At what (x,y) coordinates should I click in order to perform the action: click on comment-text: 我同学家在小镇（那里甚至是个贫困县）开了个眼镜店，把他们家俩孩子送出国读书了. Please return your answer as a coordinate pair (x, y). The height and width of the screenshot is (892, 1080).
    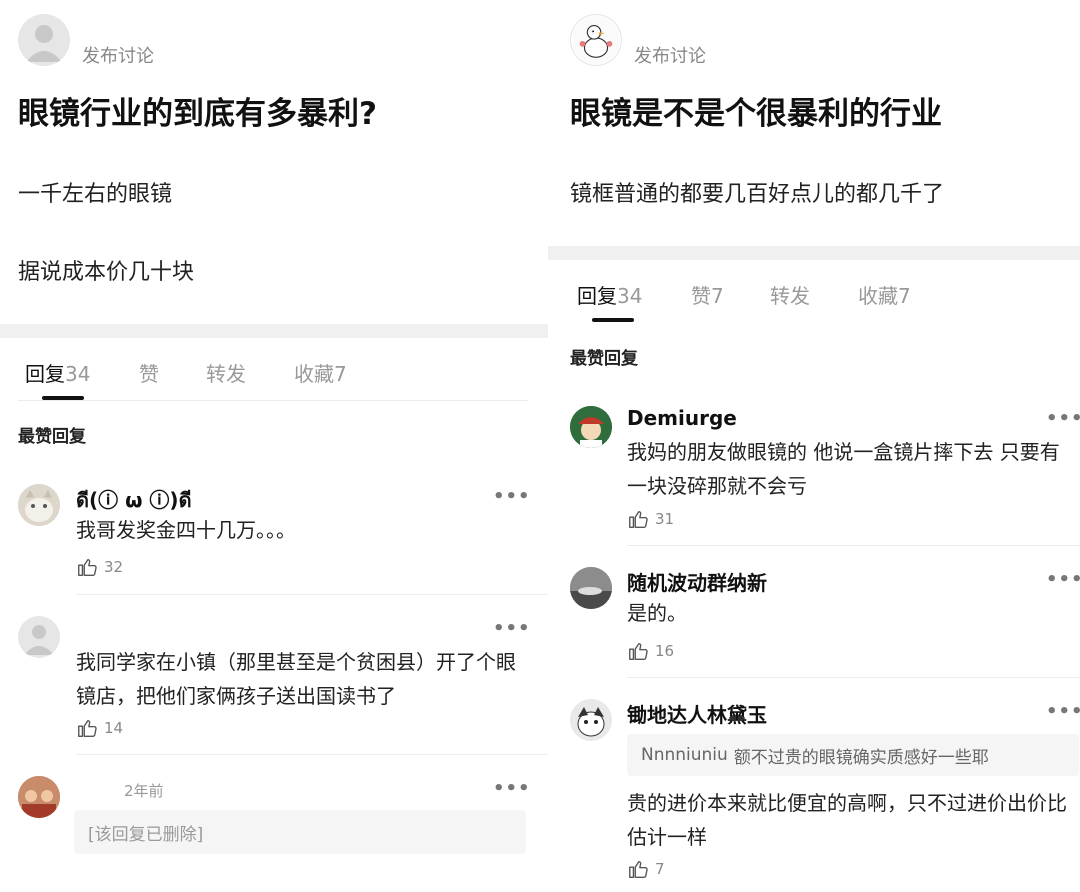
    Looking at the image, I should click on (296, 679).